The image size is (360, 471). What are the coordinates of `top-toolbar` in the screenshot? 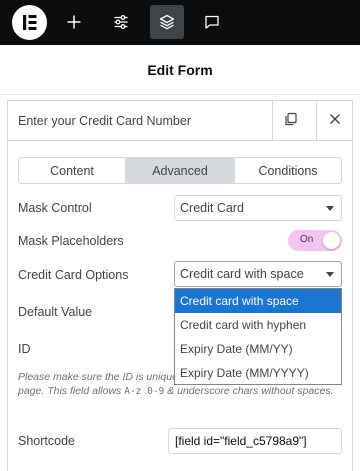 It's located at (180, 22).